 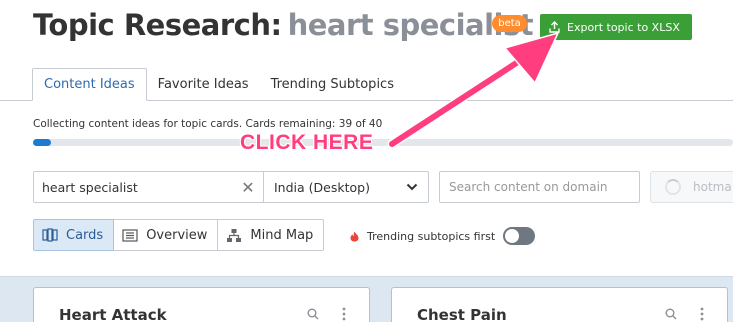 What do you see at coordinates (623, 27) in the screenshot?
I see `export-label: Export topic to XLSX` at bounding box center [623, 27].